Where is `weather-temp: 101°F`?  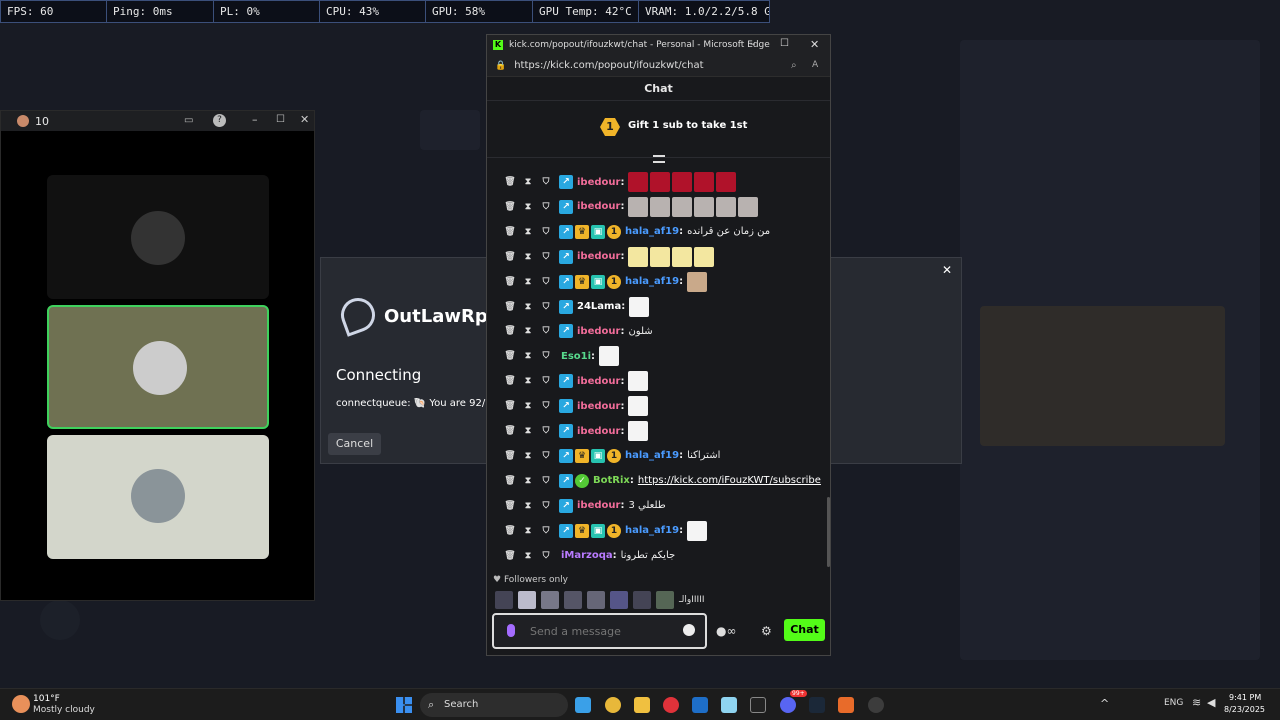 weather-temp: 101°F is located at coordinates (46, 699).